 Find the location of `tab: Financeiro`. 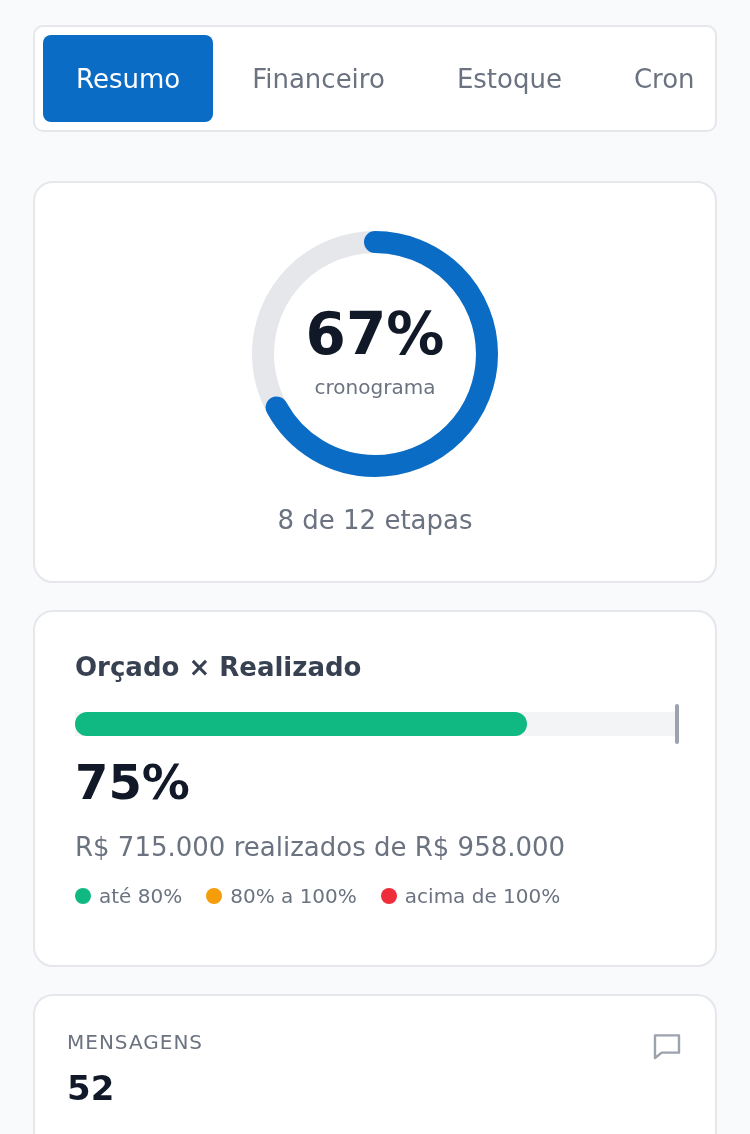

tab: Financeiro is located at coordinates (318, 78).